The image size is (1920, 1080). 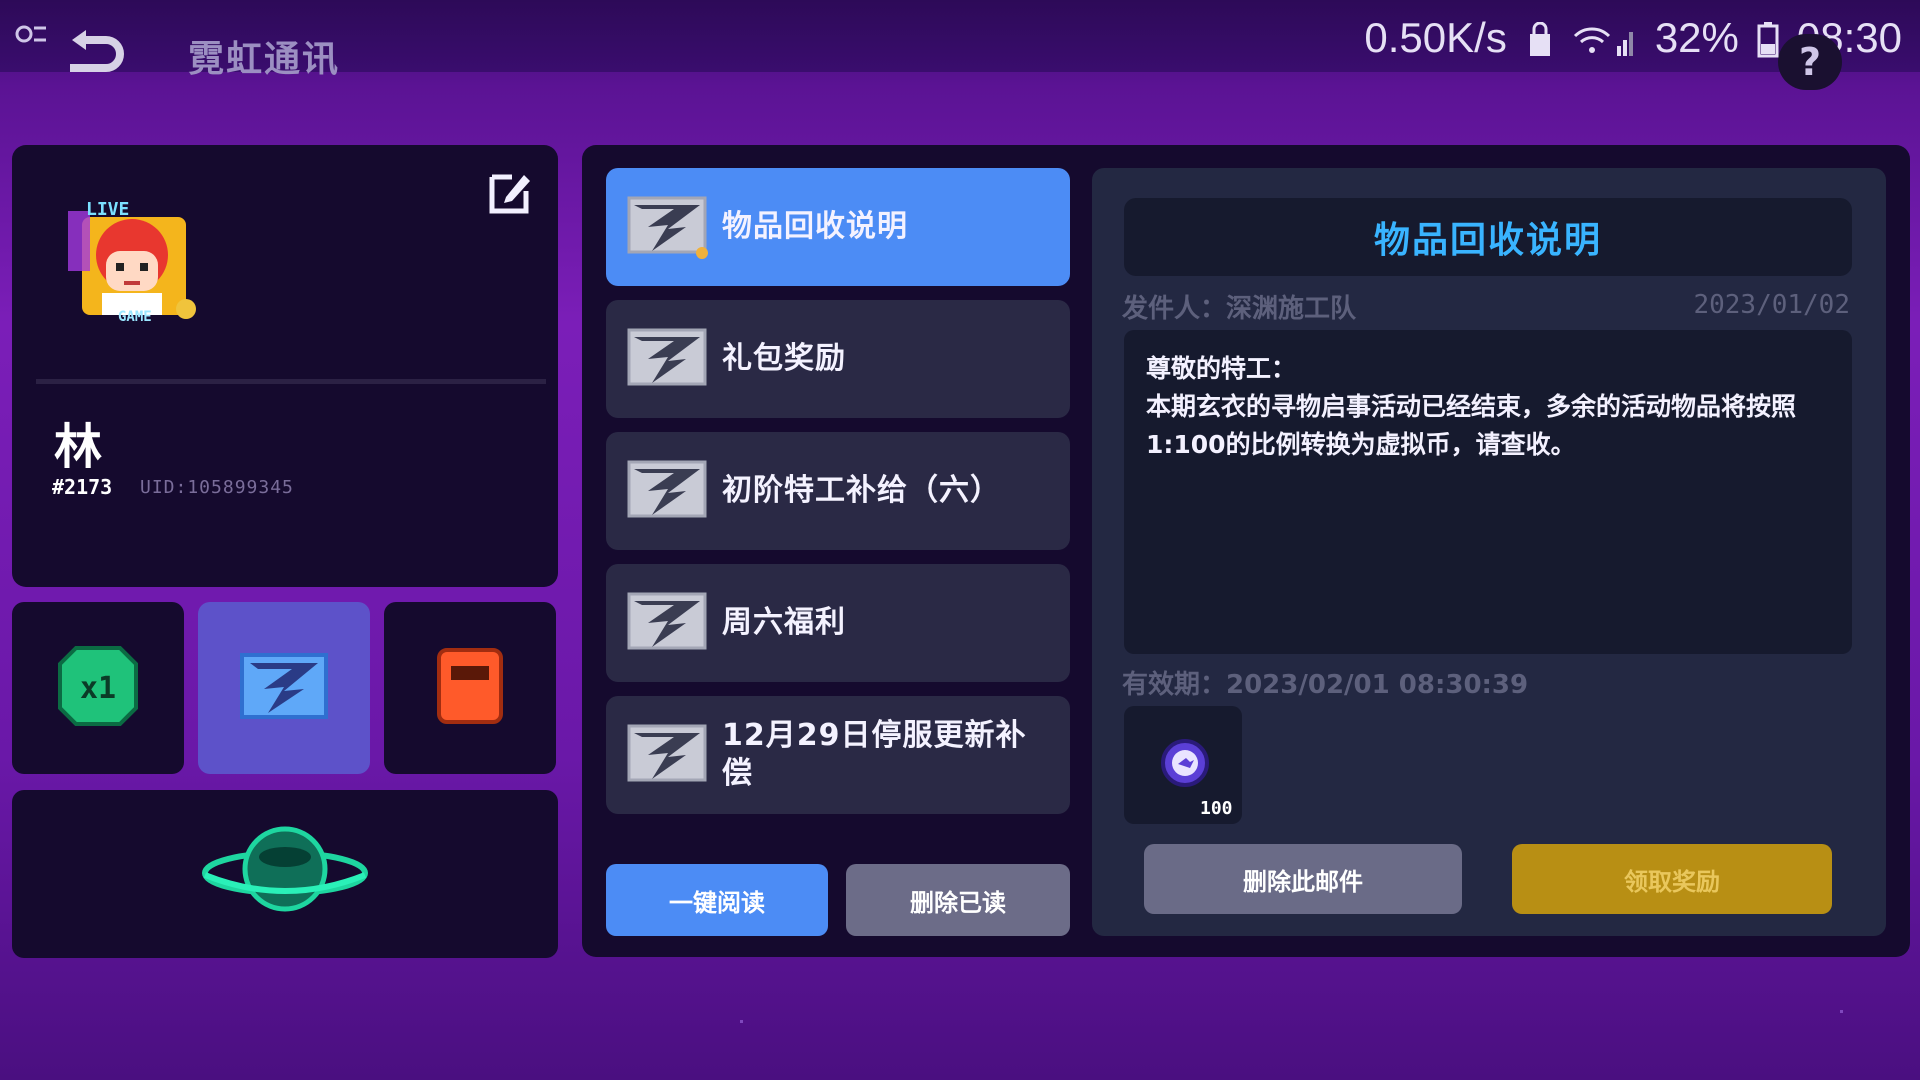 I want to click on divider, so click(x=291, y=381).